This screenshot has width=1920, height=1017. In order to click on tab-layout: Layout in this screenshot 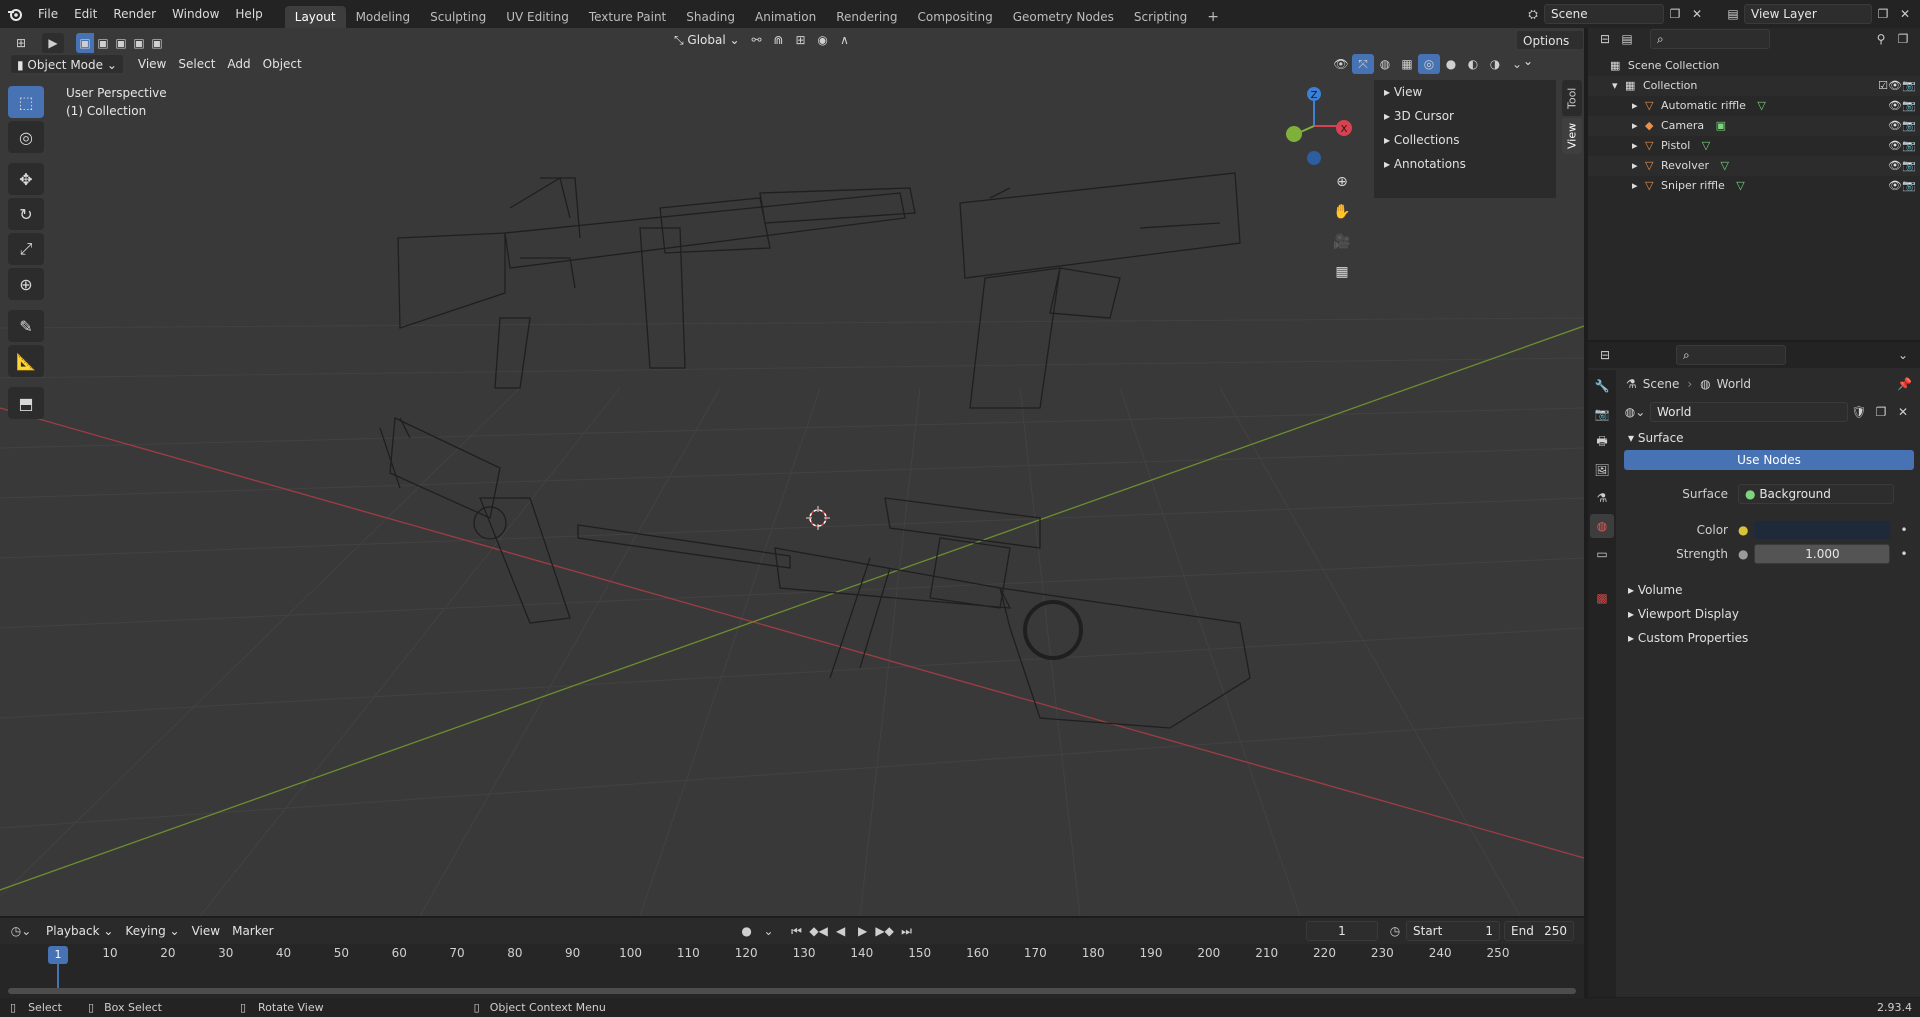, I will do `click(315, 17)`.